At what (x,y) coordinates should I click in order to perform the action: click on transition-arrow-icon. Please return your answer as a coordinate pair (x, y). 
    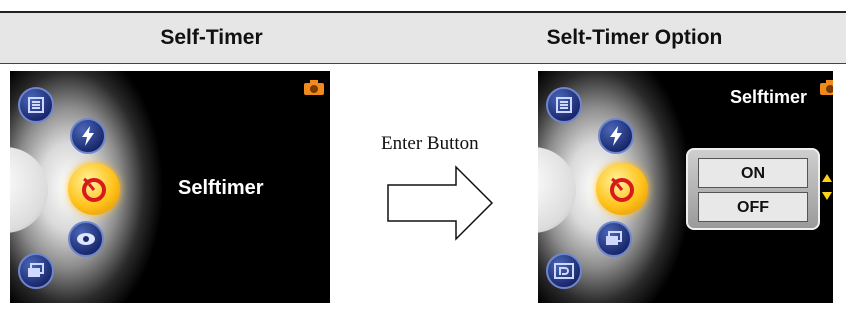
    Looking at the image, I should click on (440, 203).